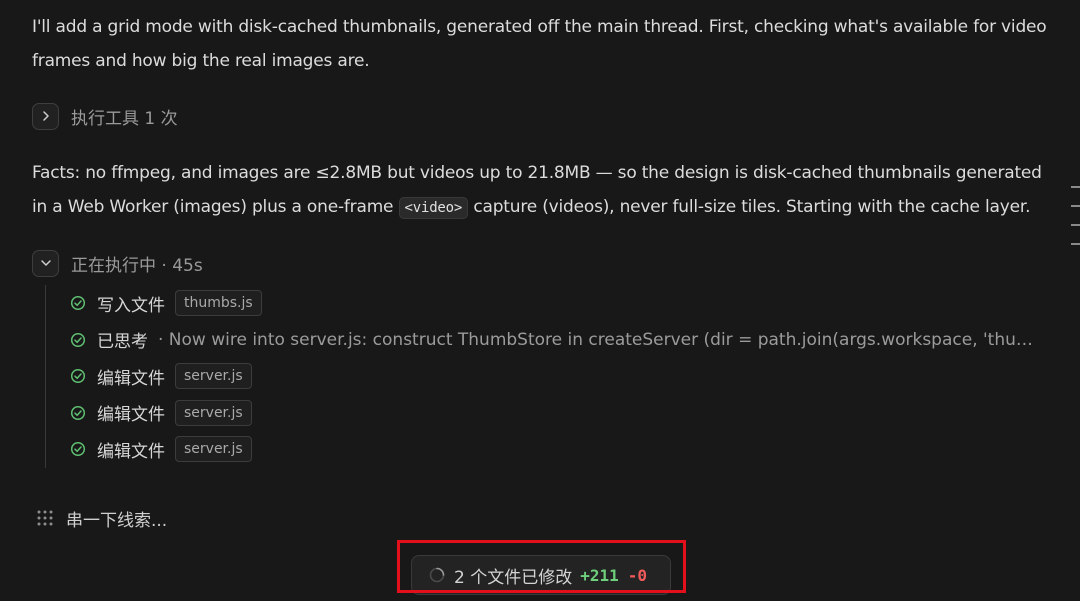 This screenshot has height=601, width=1080. I want to click on step-label: 写入文件, so click(131, 305).